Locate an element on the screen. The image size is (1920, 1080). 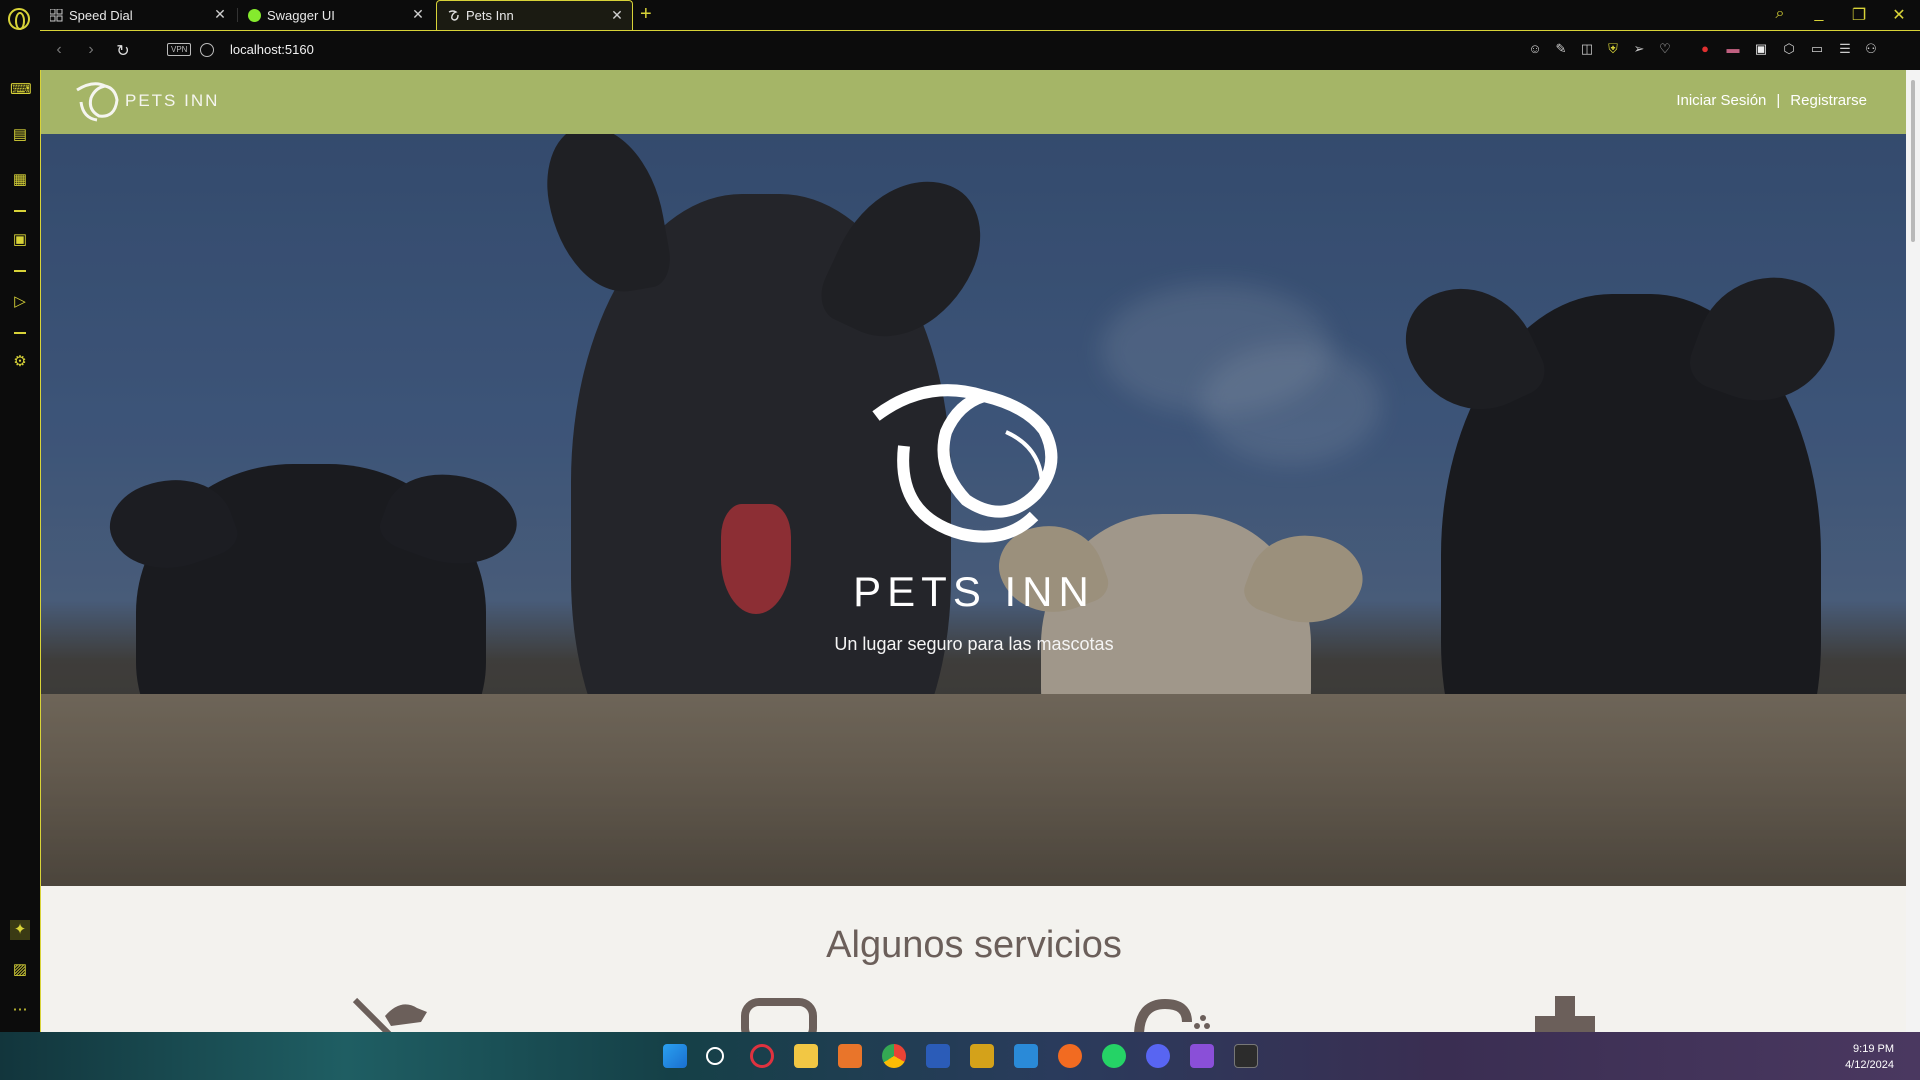
visual-studio-icon is located at coordinates (1202, 1056).